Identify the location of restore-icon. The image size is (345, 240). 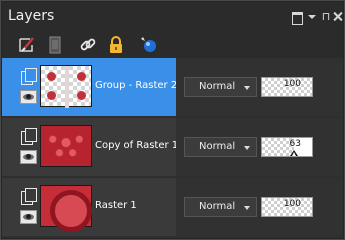
(297, 18).